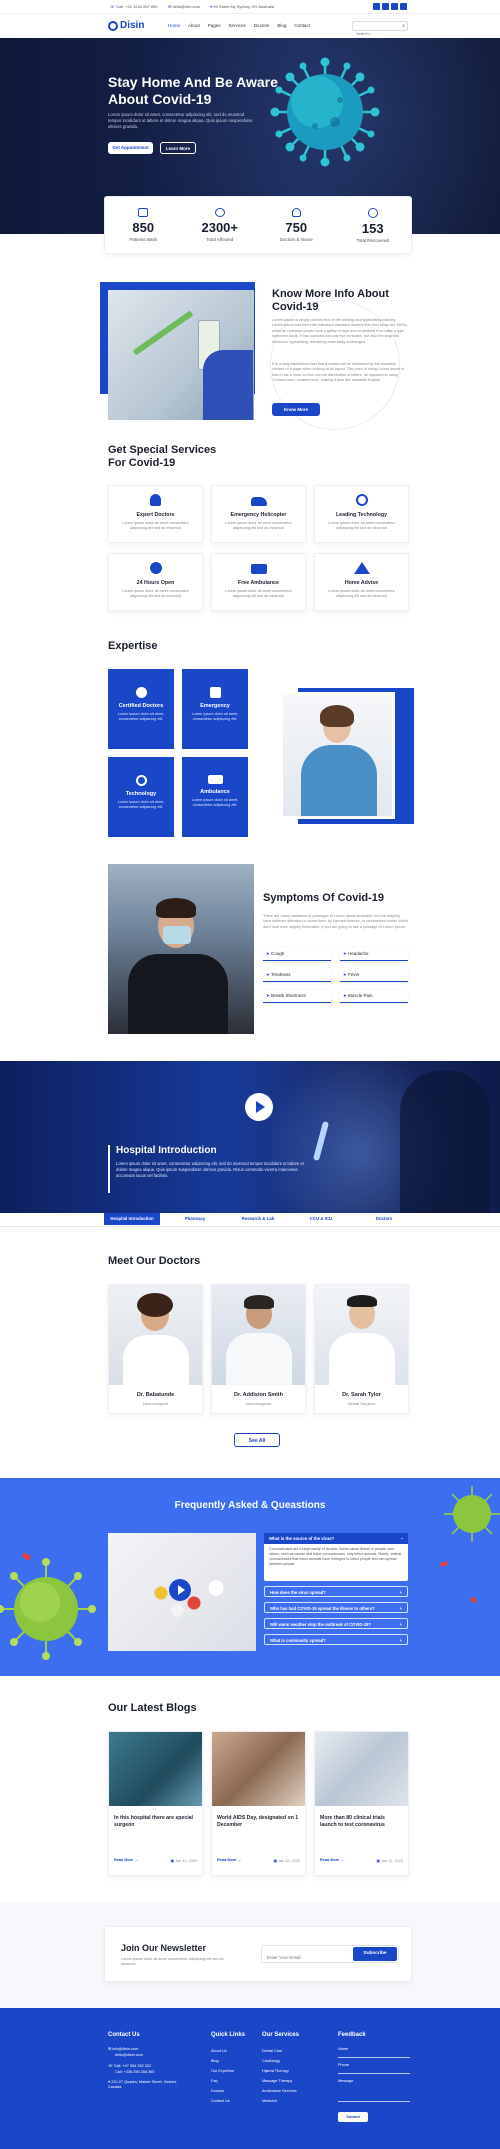  I want to click on footer-link: Blog, so click(228, 2061).